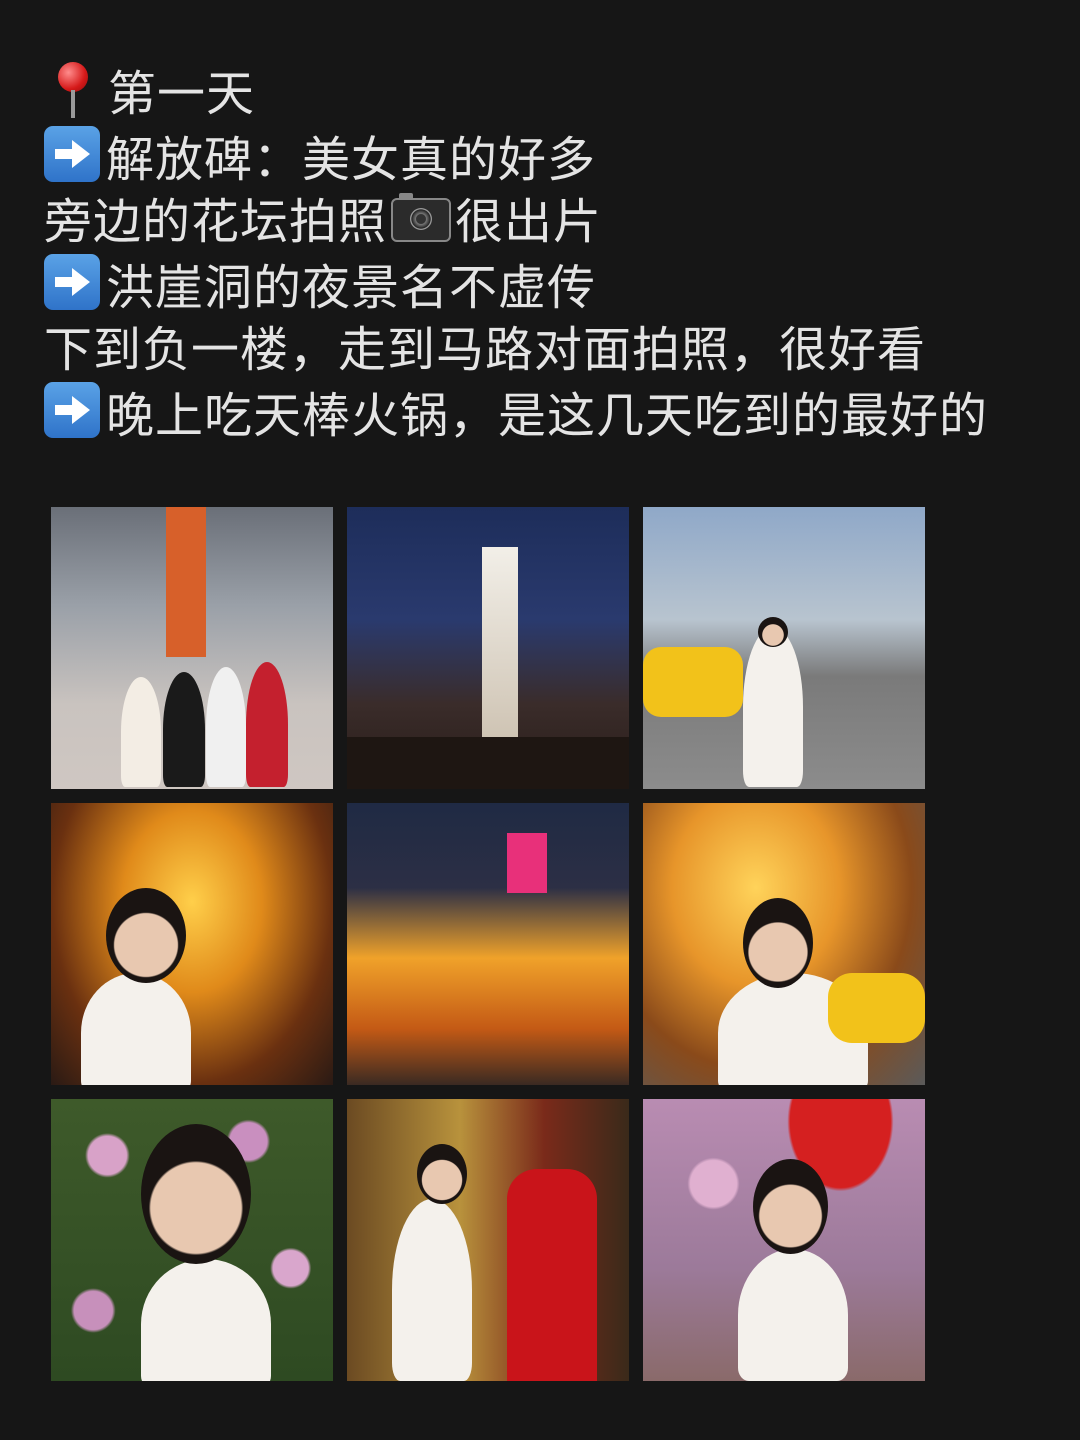 Image resolution: width=1080 pixels, height=1440 pixels. Describe the element at coordinates (488, 763) in the screenshot. I see `crowd-area` at that location.